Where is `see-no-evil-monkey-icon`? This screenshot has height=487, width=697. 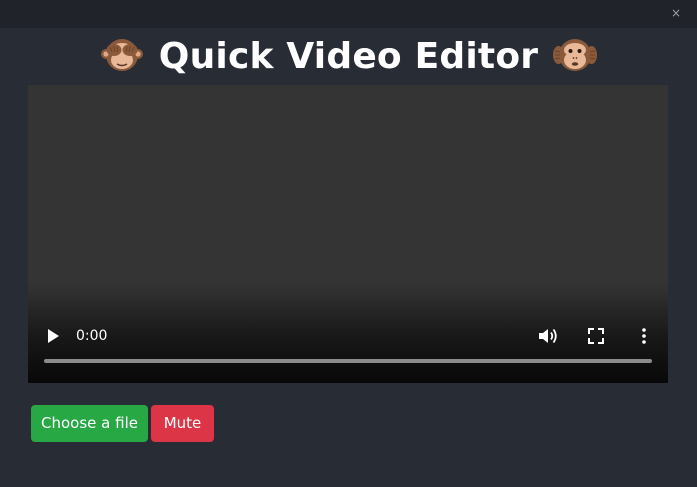 see-no-evil-monkey-icon is located at coordinates (121, 55).